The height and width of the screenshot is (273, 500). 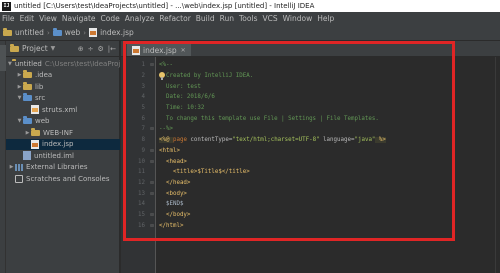 I want to click on code-text: <body>, so click(x=173, y=193).